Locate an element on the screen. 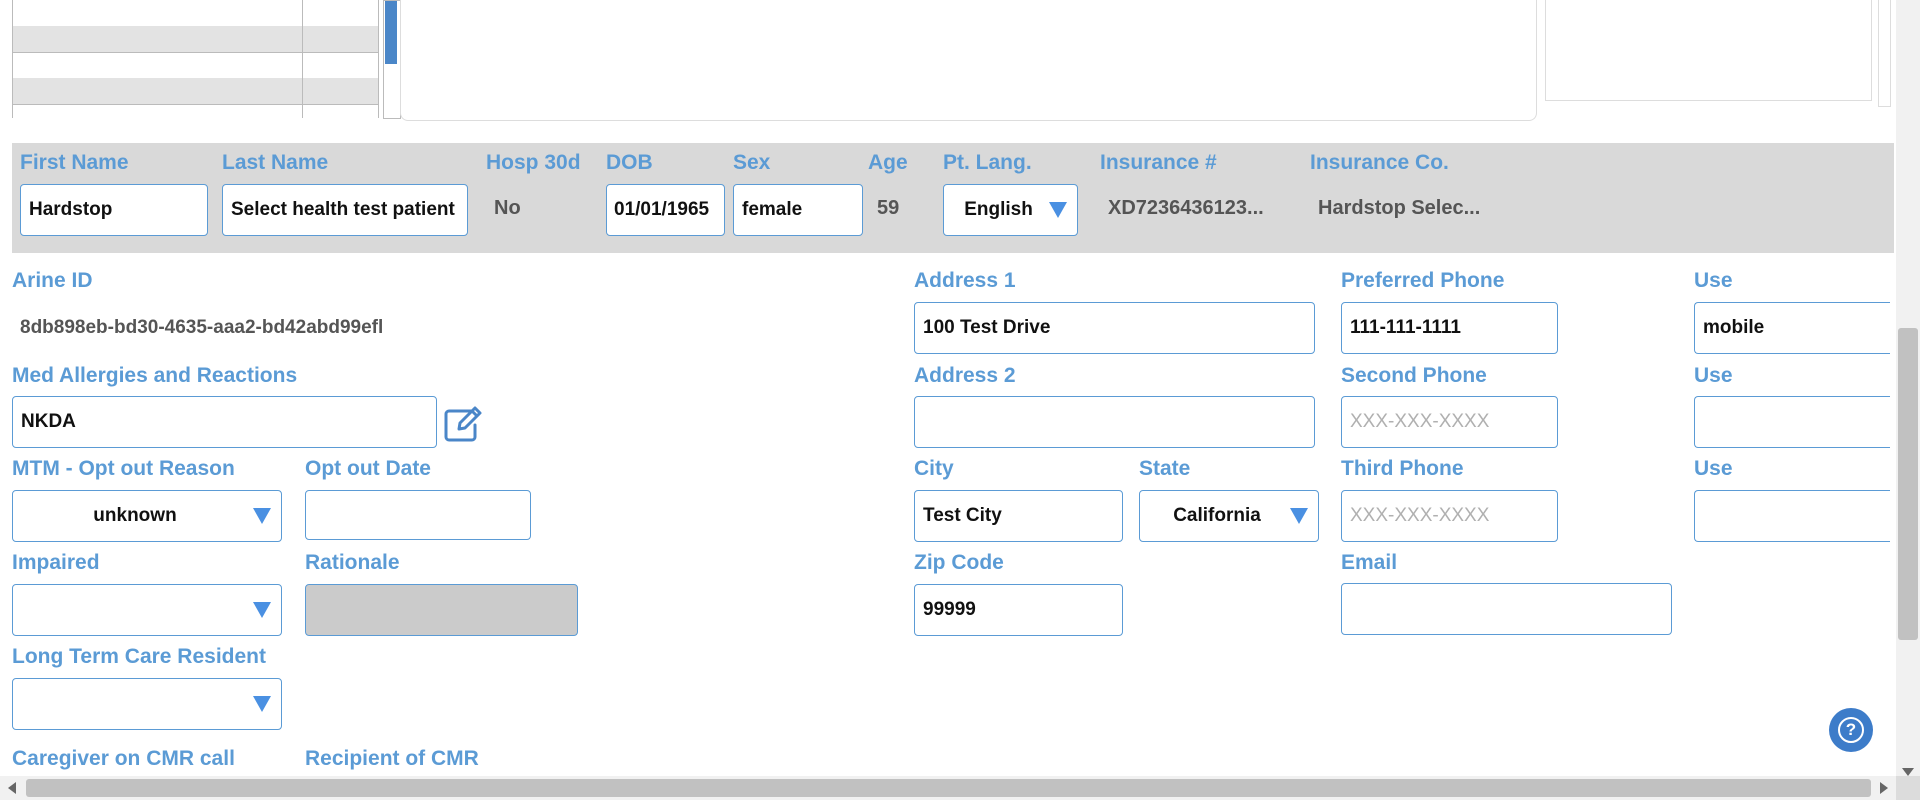  zip-code-input: 99999 is located at coordinates (1018, 610).